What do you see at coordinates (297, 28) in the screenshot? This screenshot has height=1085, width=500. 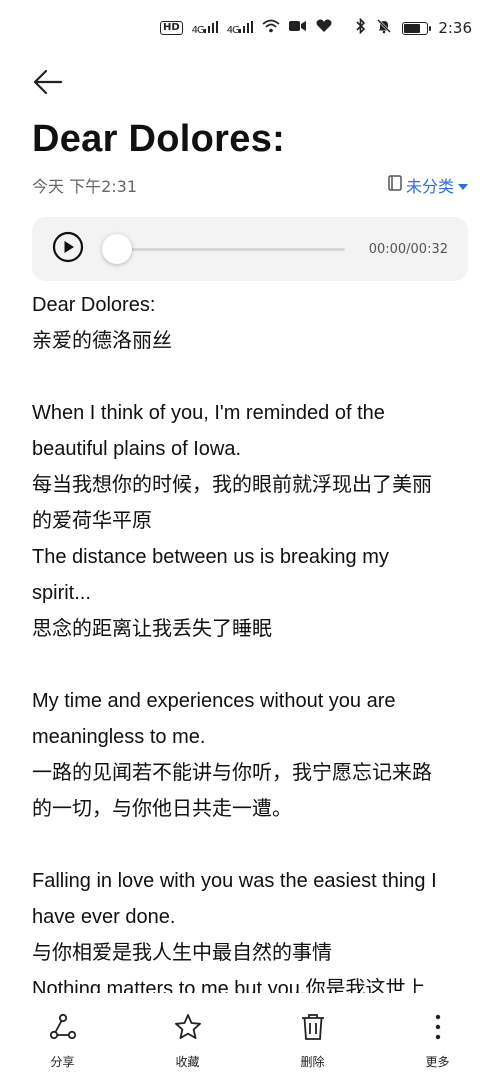 I see `video-call-icon` at bounding box center [297, 28].